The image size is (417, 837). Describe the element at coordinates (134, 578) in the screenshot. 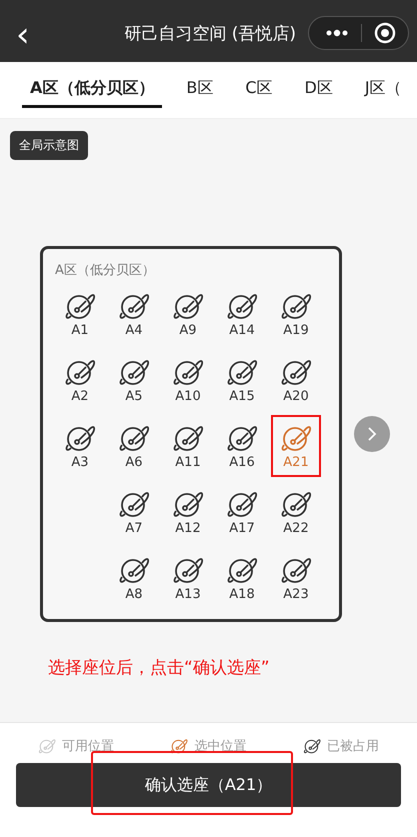

I see `seat-button: A8` at that location.